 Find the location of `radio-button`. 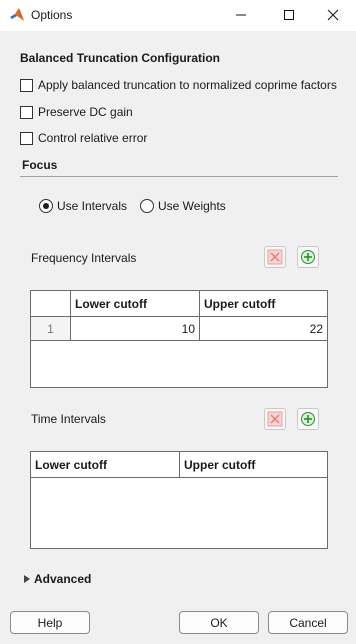

radio-button is located at coordinates (147, 206).